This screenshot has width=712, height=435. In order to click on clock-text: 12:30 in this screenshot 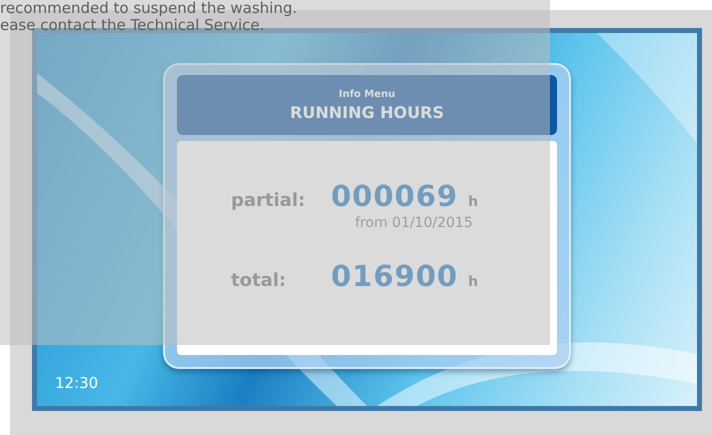, I will do `click(76, 383)`.